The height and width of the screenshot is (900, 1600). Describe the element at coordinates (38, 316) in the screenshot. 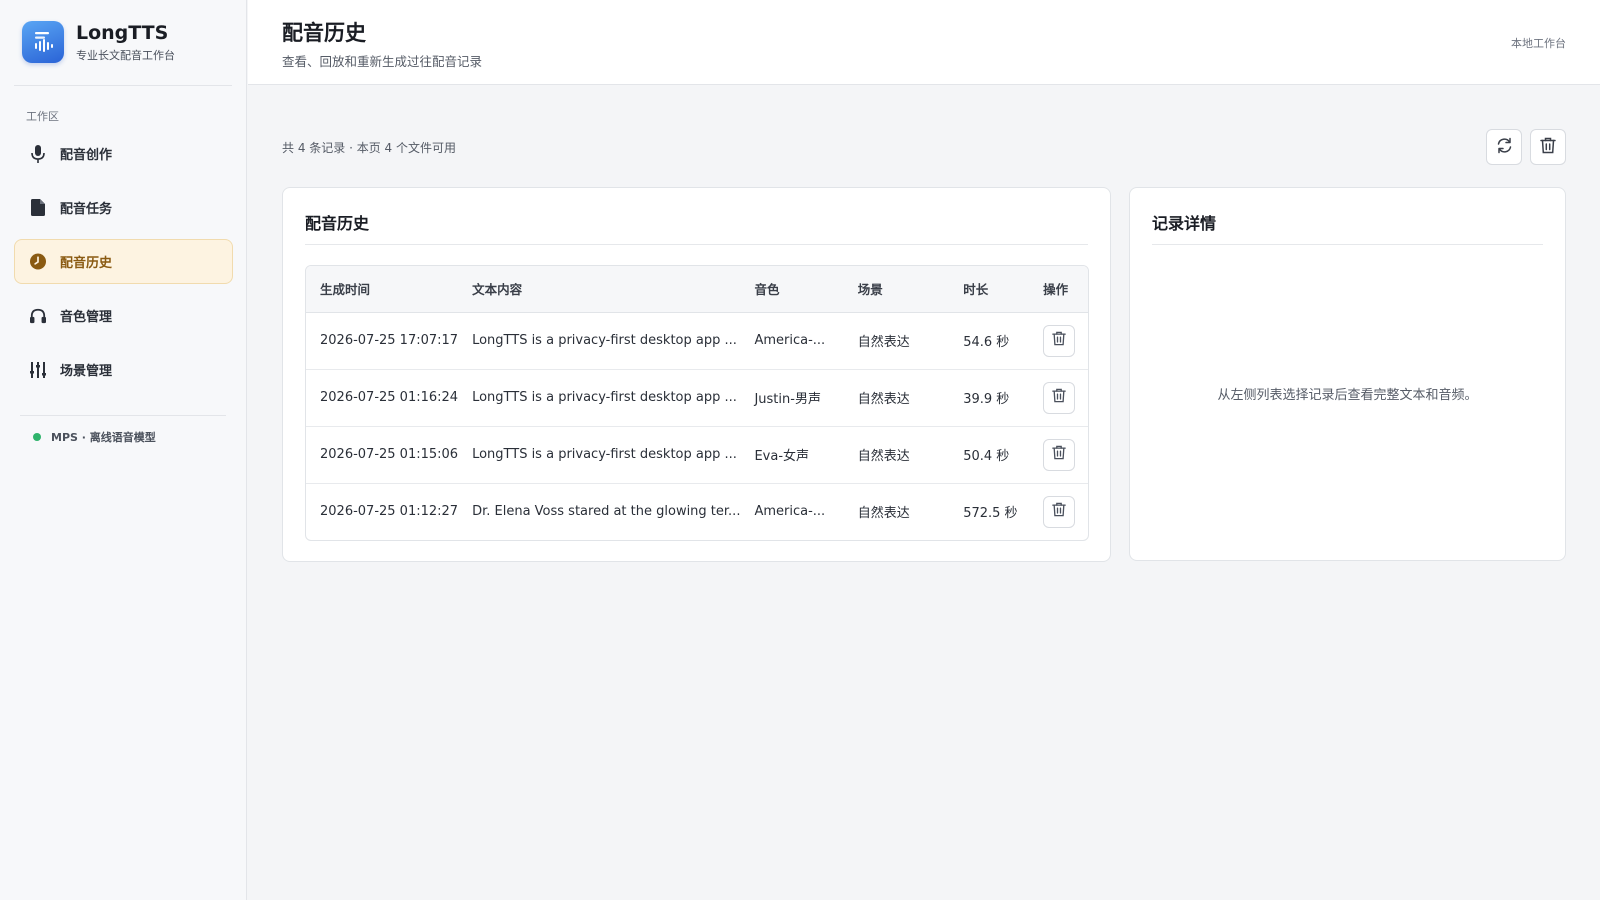

I see `headphones-icon` at that location.